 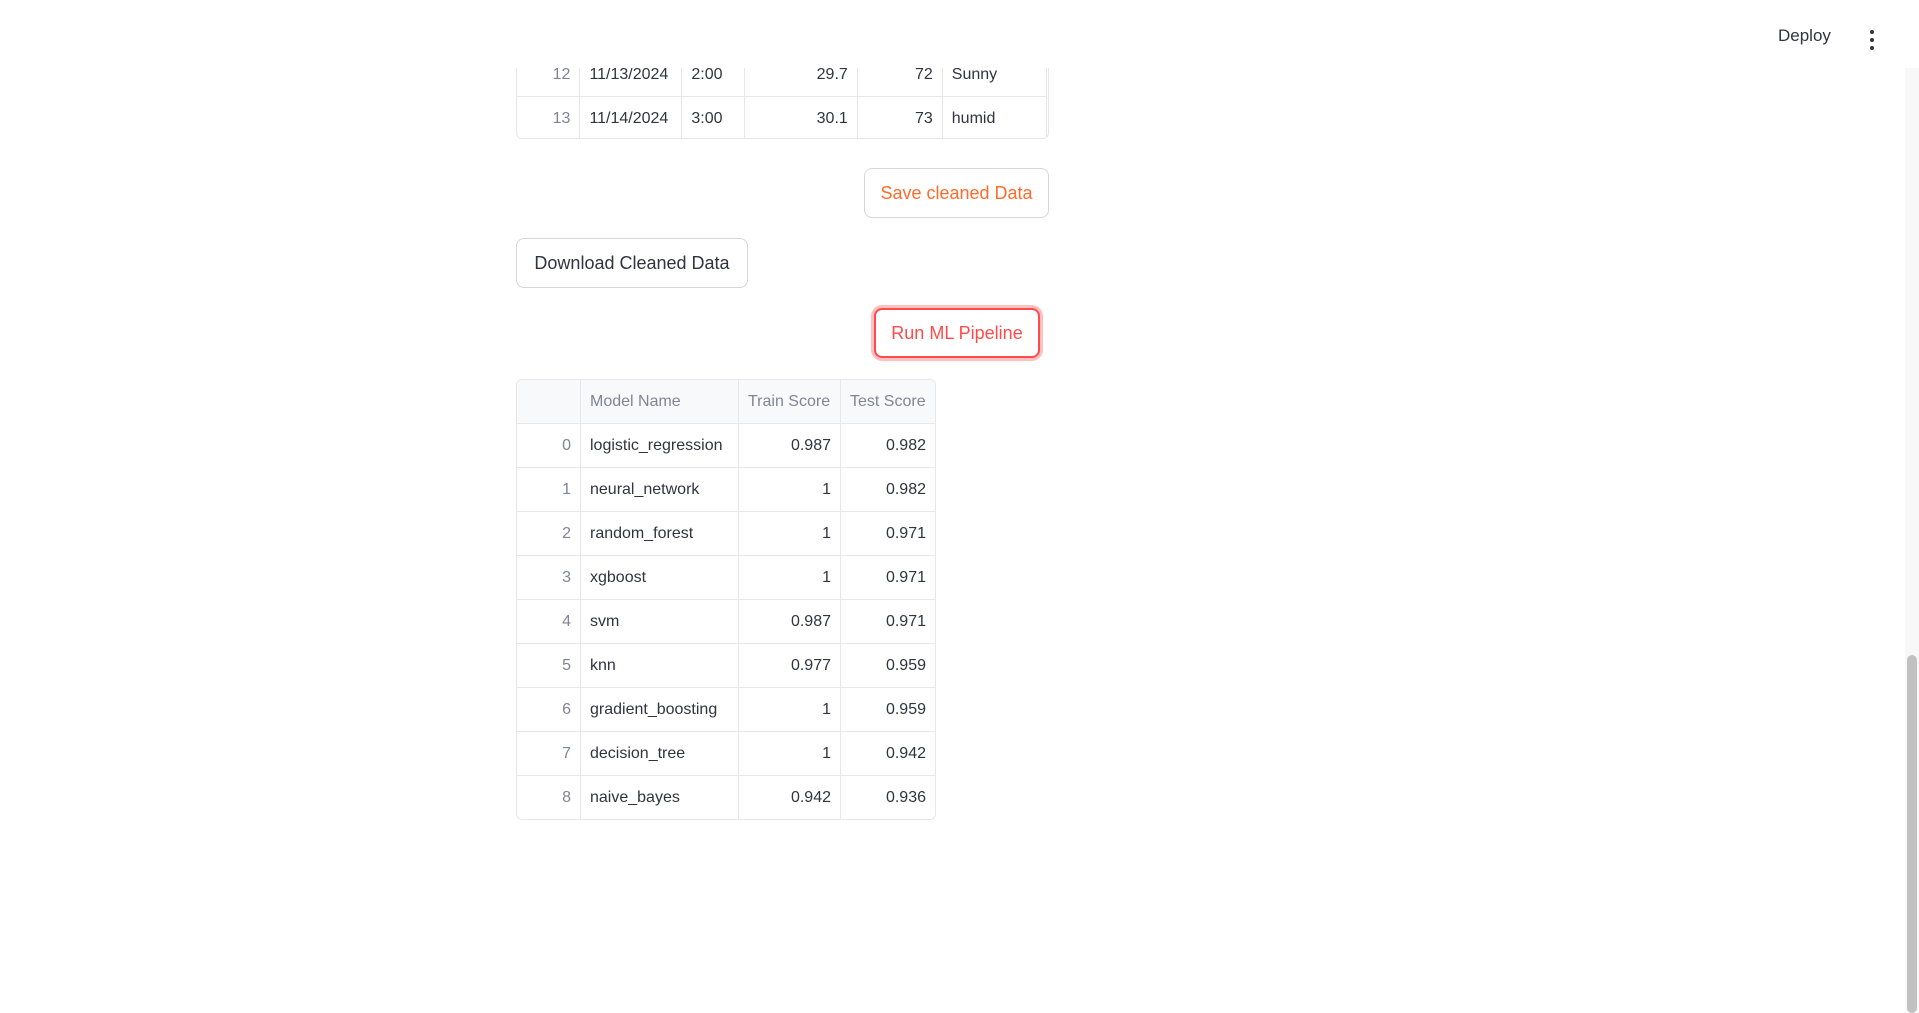 What do you see at coordinates (549, 797) in the screenshot?
I see `row-index: 8` at bounding box center [549, 797].